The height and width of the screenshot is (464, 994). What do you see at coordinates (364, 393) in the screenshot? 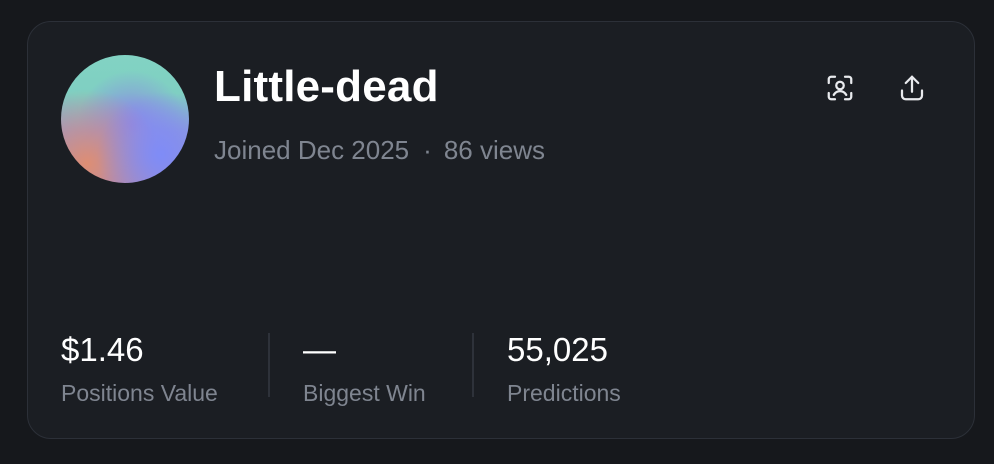
I see `stat-label: Biggest Win` at bounding box center [364, 393].